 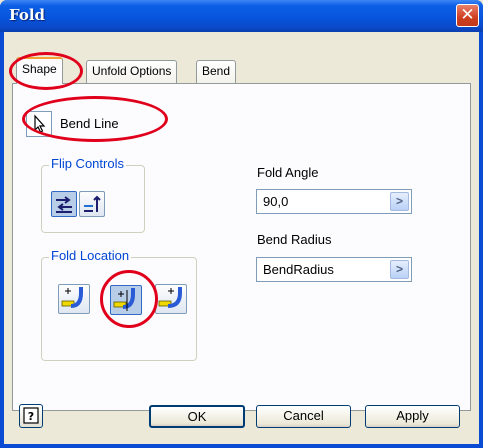 I want to click on window-title: Fold, so click(x=27, y=15).